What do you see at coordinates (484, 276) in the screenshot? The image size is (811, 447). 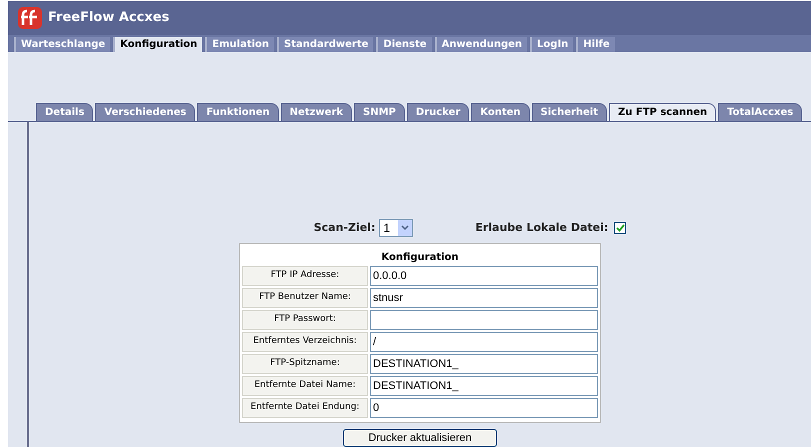 I see `input-field: 0.0.0.0` at bounding box center [484, 276].